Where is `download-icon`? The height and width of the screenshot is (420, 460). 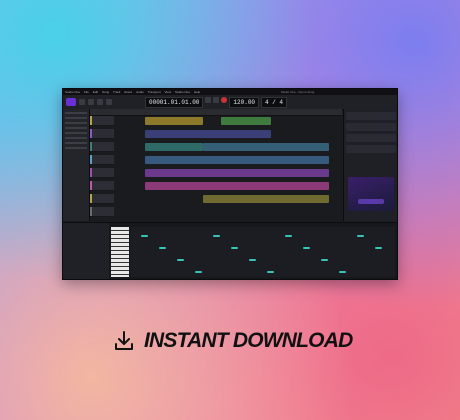
download-icon is located at coordinates (124, 340).